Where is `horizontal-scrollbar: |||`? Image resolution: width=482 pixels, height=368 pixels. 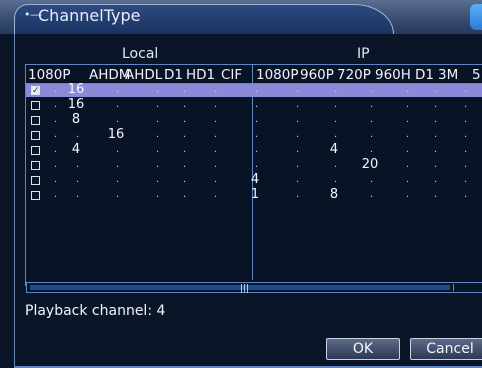
horizontal-scrollbar: ||| is located at coordinates (254, 288).